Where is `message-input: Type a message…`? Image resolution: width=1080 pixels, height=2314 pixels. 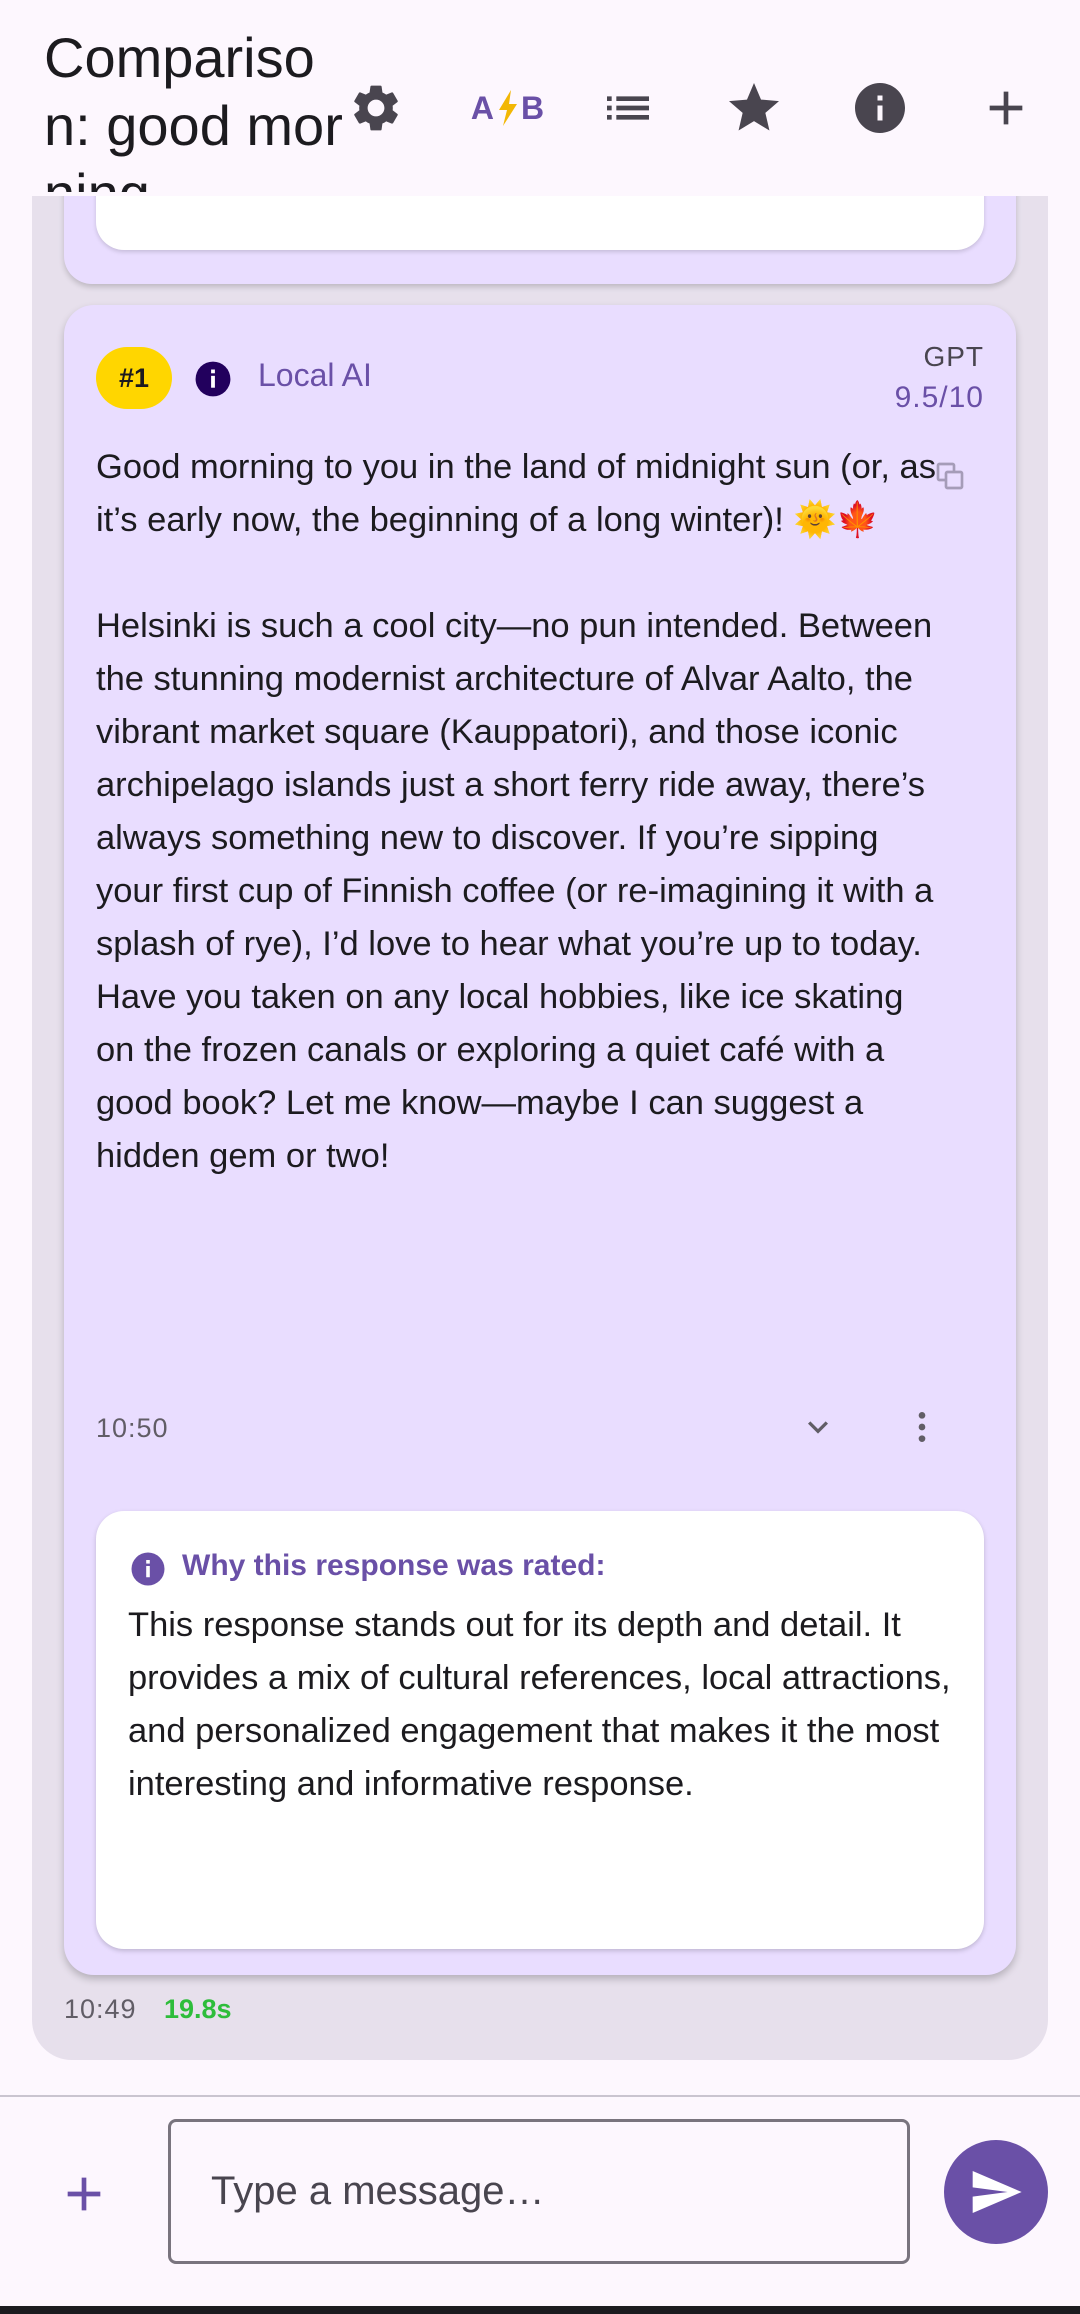
message-input: Type a message… is located at coordinates (539, 2191).